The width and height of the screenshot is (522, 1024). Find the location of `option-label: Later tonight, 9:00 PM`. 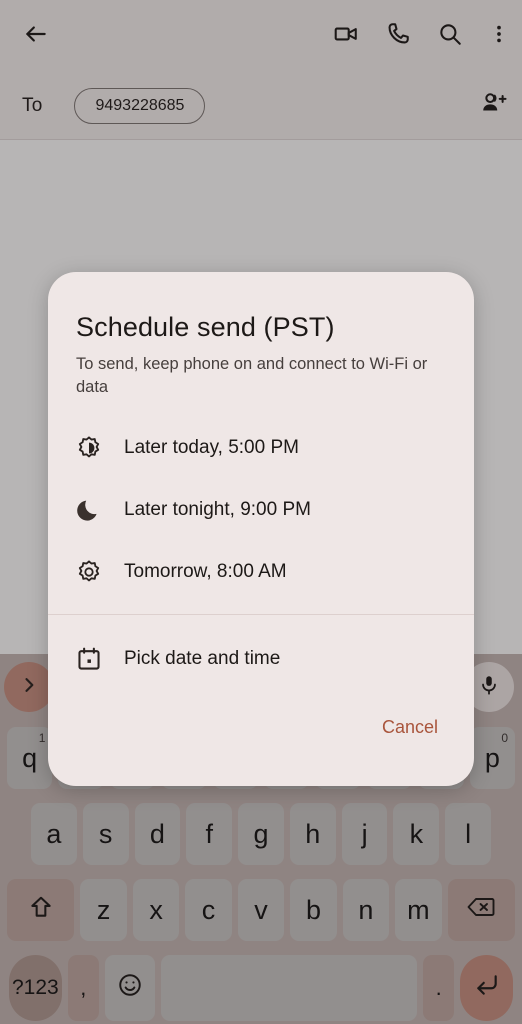

option-label: Later tonight, 9:00 PM is located at coordinates (217, 509).